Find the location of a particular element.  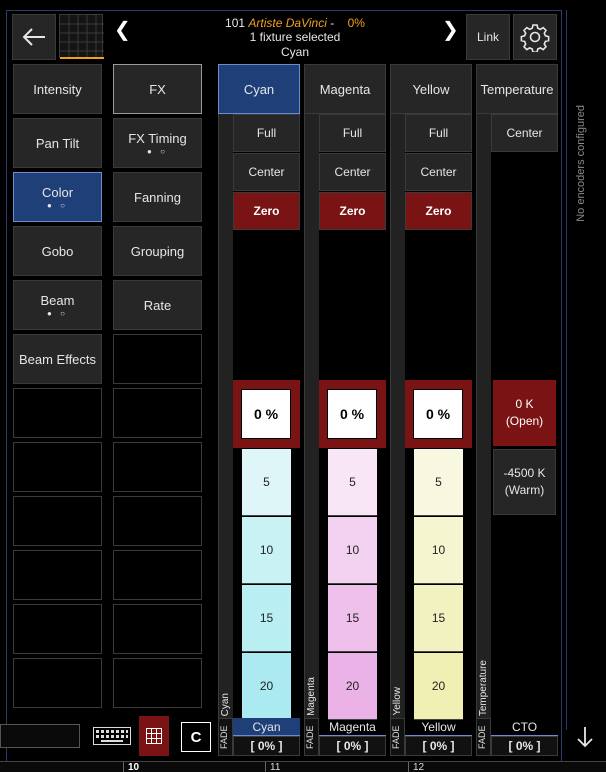

yellow-fade-row: FADE Yellow[ 0% ] is located at coordinates (431, 737).